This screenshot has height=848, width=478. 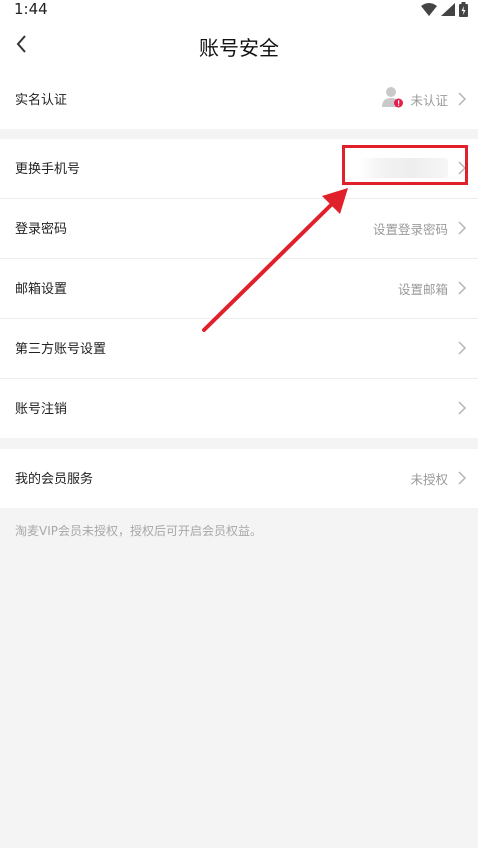 I want to click on group-verification: 实名认证 未认证, so click(x=239, y=99).